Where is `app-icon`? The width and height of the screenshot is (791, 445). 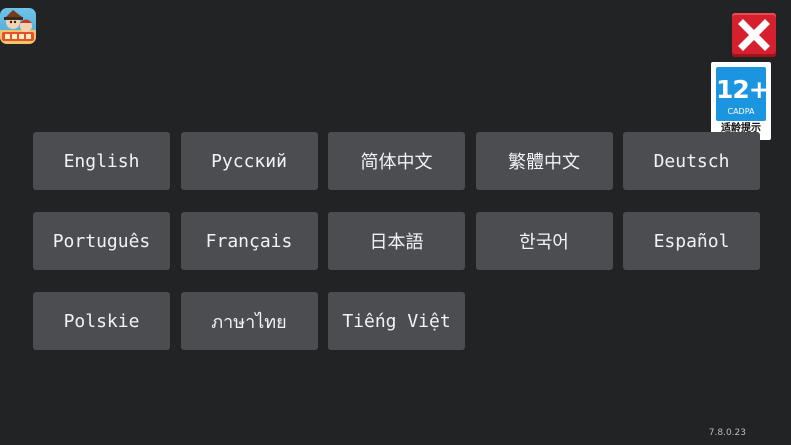
app-icon is located at coordinates (18, 26).